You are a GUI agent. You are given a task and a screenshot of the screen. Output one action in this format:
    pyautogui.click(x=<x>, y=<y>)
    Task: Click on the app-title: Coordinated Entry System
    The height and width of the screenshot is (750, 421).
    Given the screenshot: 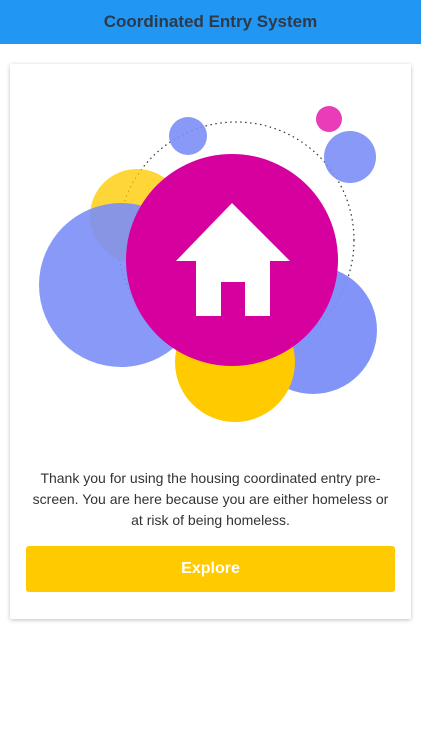 What is the action you would take?
    pyautogui.click(x=210, y=21)
    